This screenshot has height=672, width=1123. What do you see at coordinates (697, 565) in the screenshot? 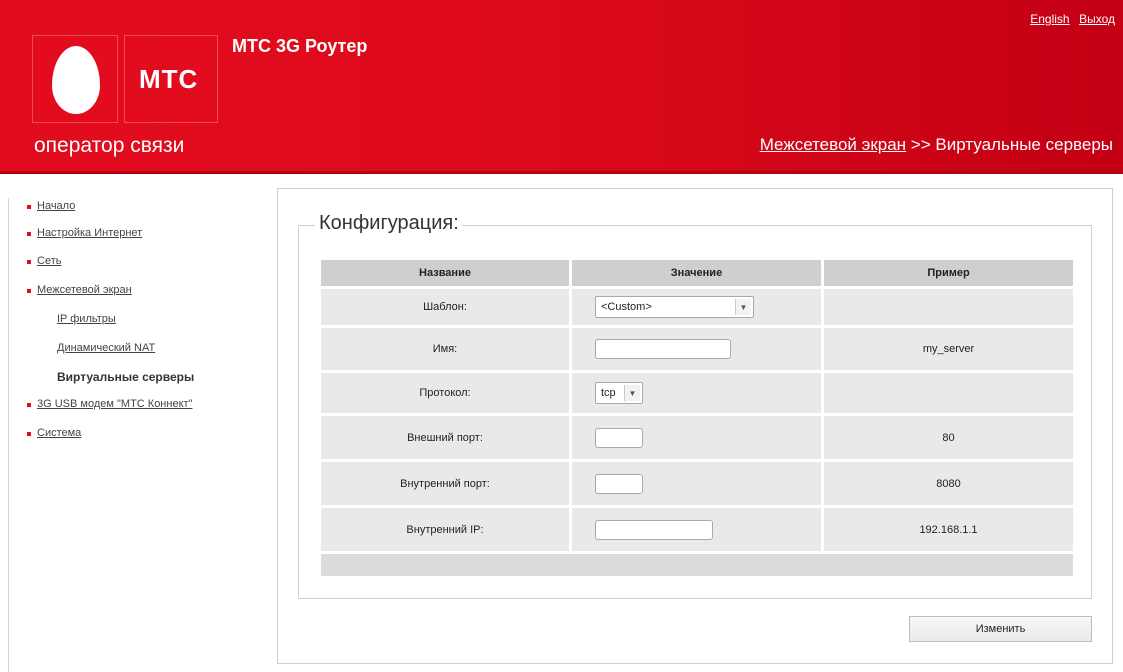
I see `table-footer-bar` at bounding box center [697, 565].